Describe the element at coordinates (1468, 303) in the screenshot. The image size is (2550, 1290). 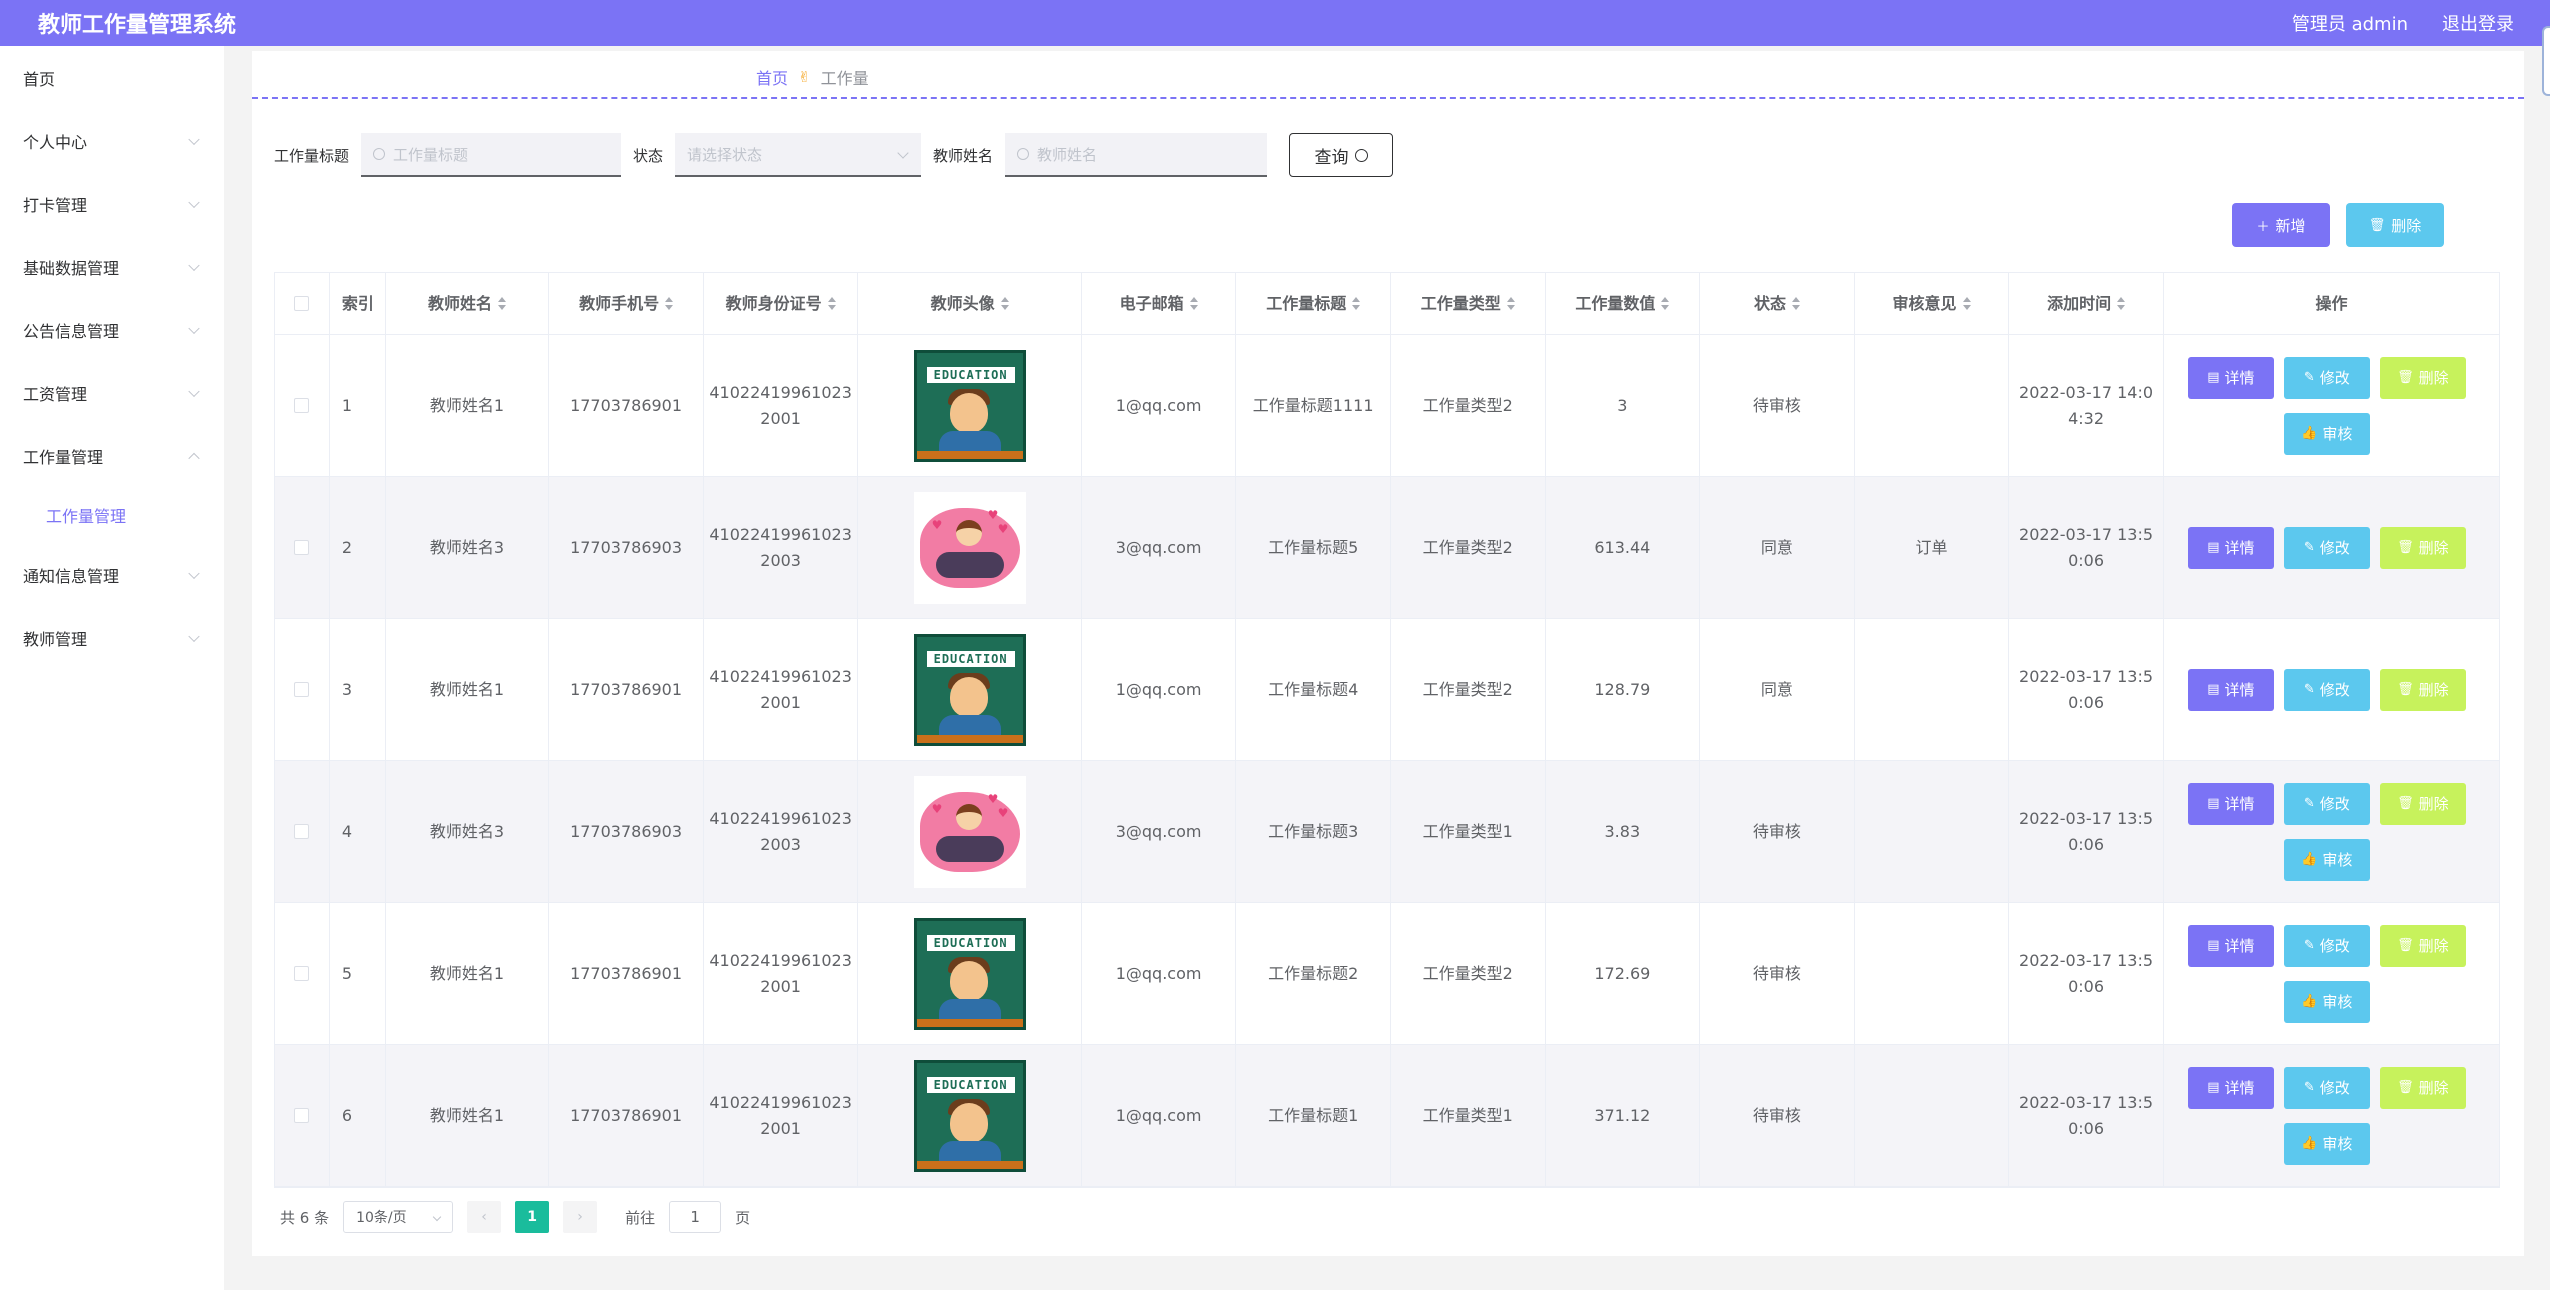
I see `col-workload-type: 工作量类型` at that location.